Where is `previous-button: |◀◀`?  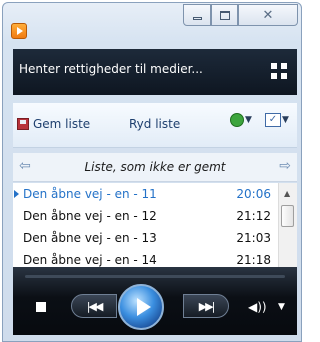 previous-button: |◀◀ is located at coordinates (94, 306).